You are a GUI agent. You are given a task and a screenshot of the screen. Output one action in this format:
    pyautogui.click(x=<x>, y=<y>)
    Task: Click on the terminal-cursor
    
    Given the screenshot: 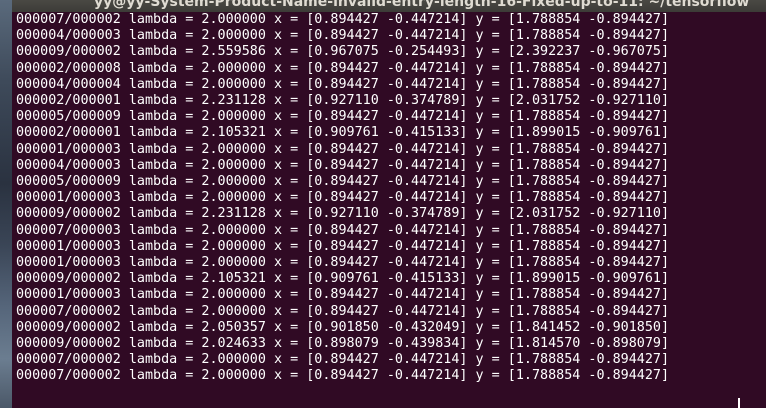 What is the action you would take?
    pyautogui.click(x=739, y=403)
    